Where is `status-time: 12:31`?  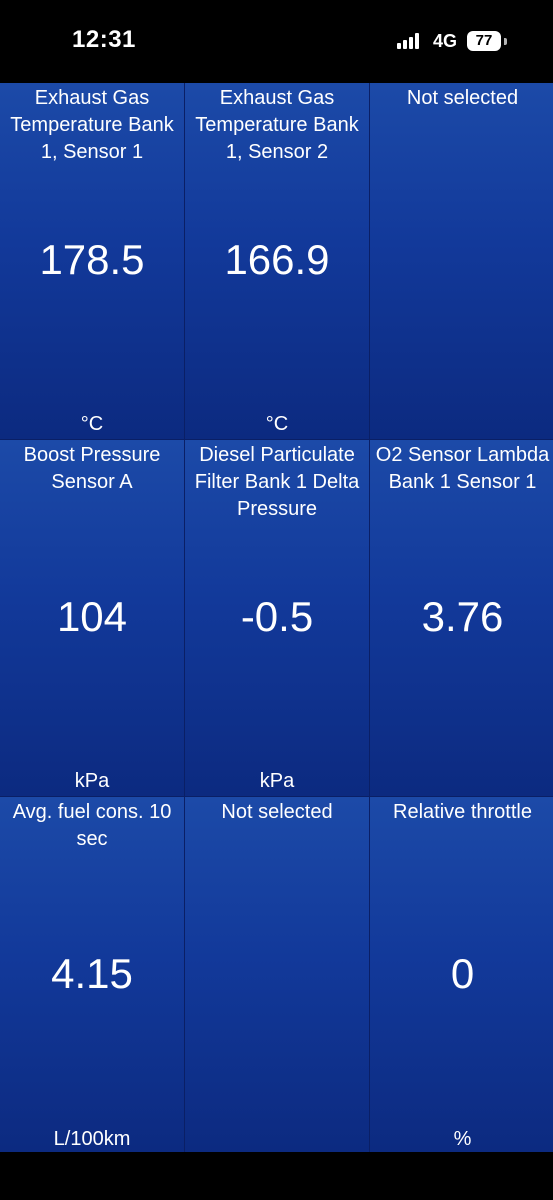
status-time: 12:31 is located at coordinates (104, 39).